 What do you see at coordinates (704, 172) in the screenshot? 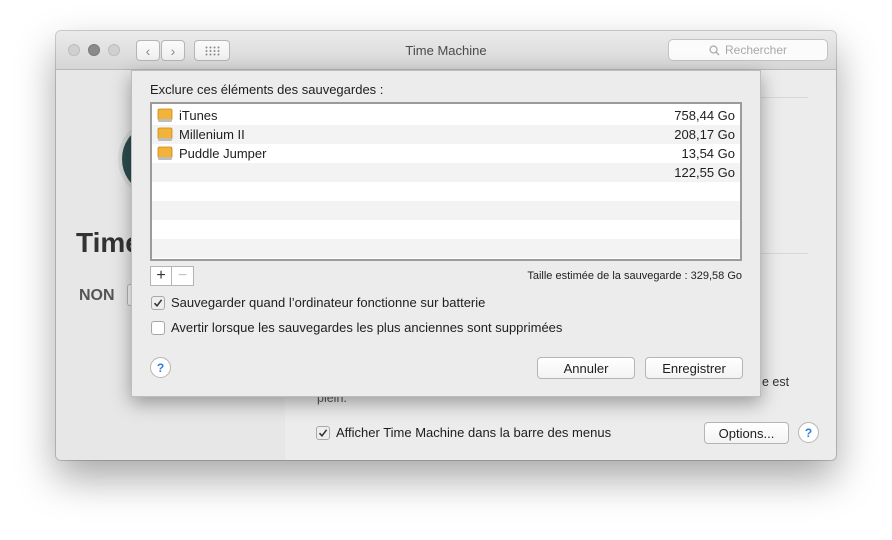
I see `item-size: 122,55 Go` at bounding box center [704, 172].